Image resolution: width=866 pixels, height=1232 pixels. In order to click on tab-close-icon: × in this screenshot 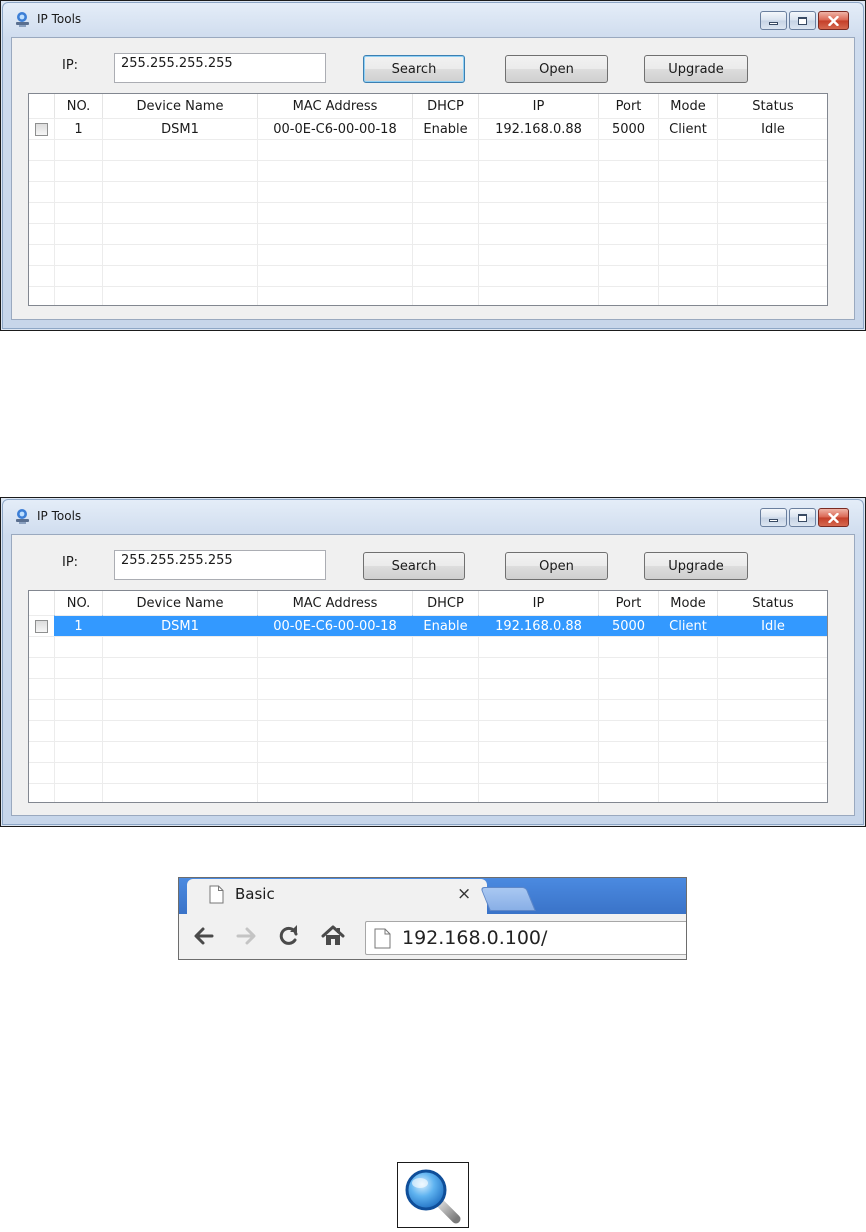, I will do `click(464, 894)`.